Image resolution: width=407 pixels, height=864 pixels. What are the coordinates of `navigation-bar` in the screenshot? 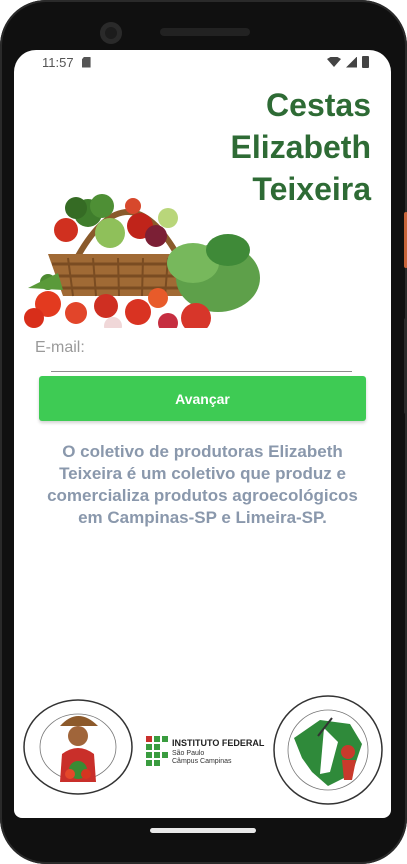 It's located at (203, 841).